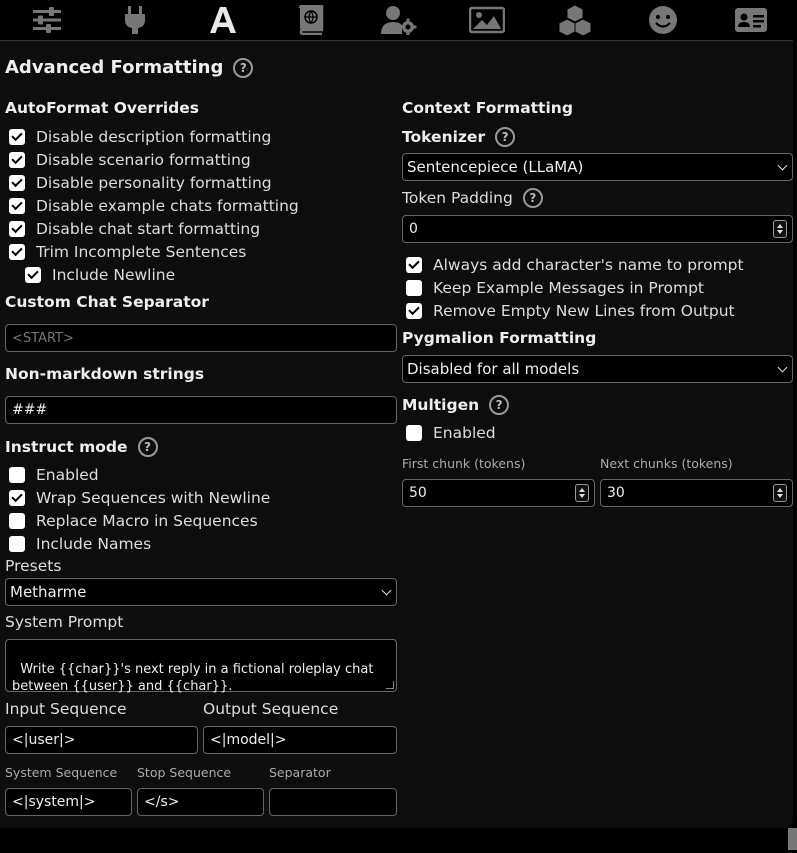  I want to click on checkbox-disable-example-chats: Disable example chats formatting, so click(154, 206).